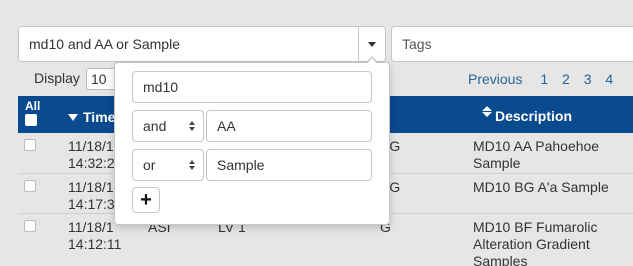  Describe the element at coordinates (372, 44) in the screenshot. I see `caret-down-icon` at that location.